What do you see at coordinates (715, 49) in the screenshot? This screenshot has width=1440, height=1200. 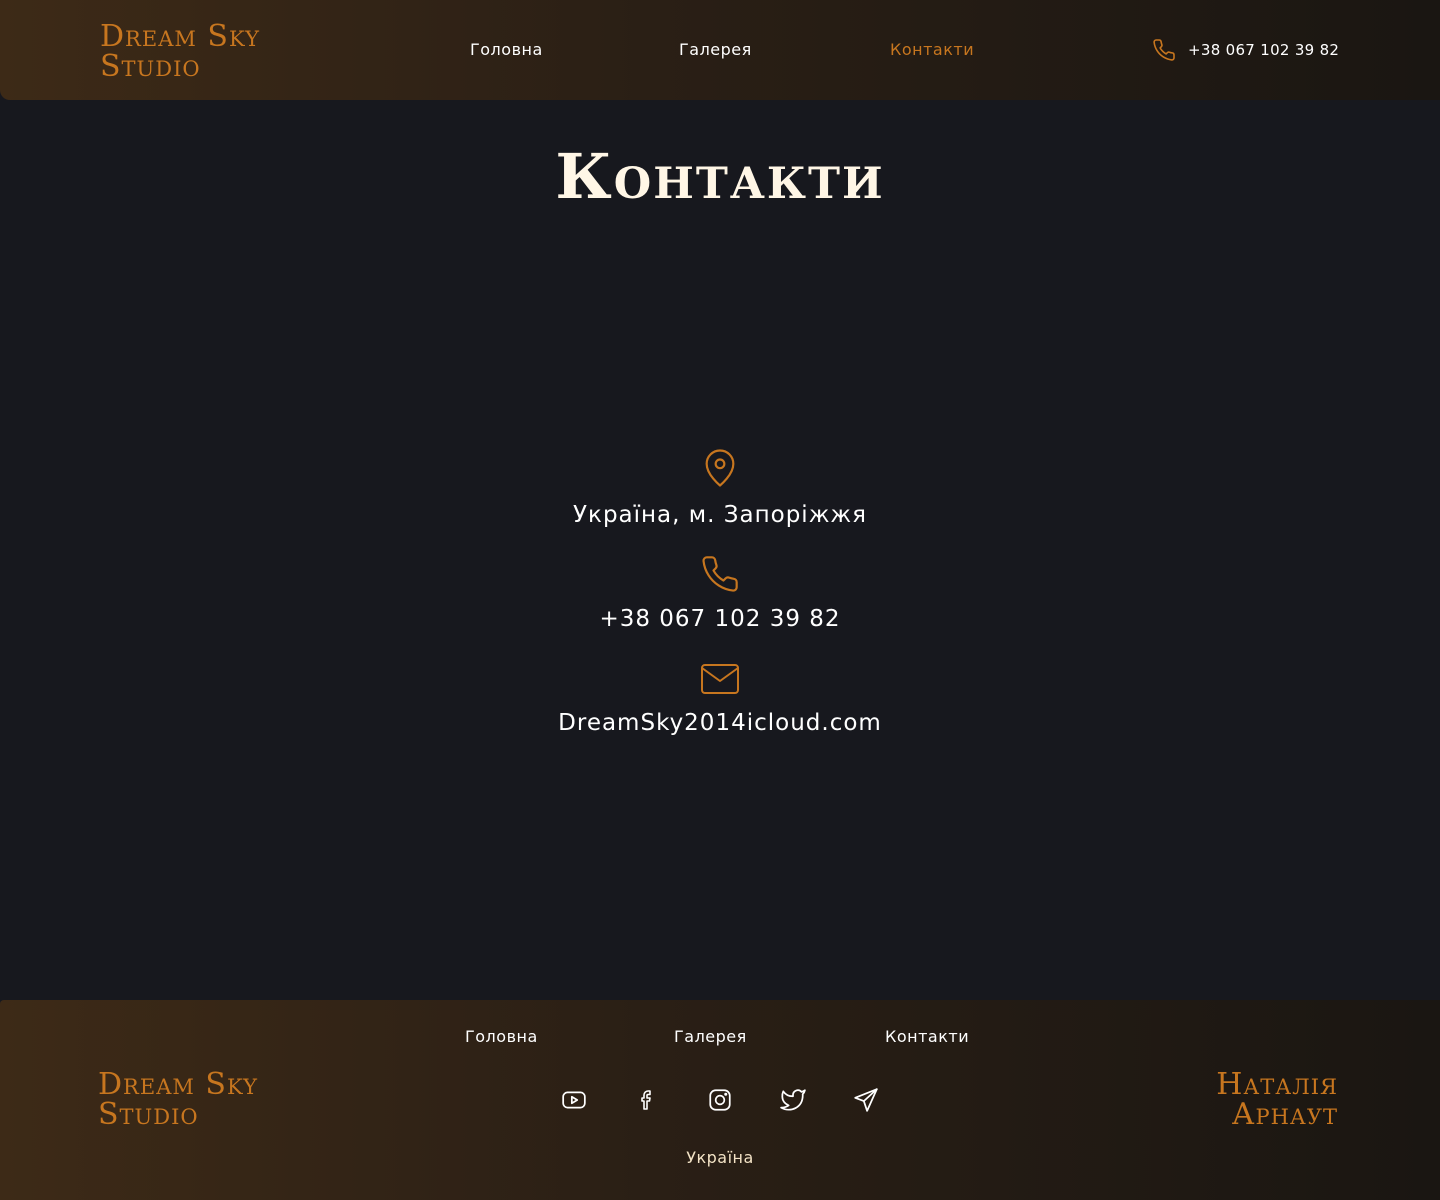 I see `nav-link-gallery: Галерея` at bounding box center [715, 49].